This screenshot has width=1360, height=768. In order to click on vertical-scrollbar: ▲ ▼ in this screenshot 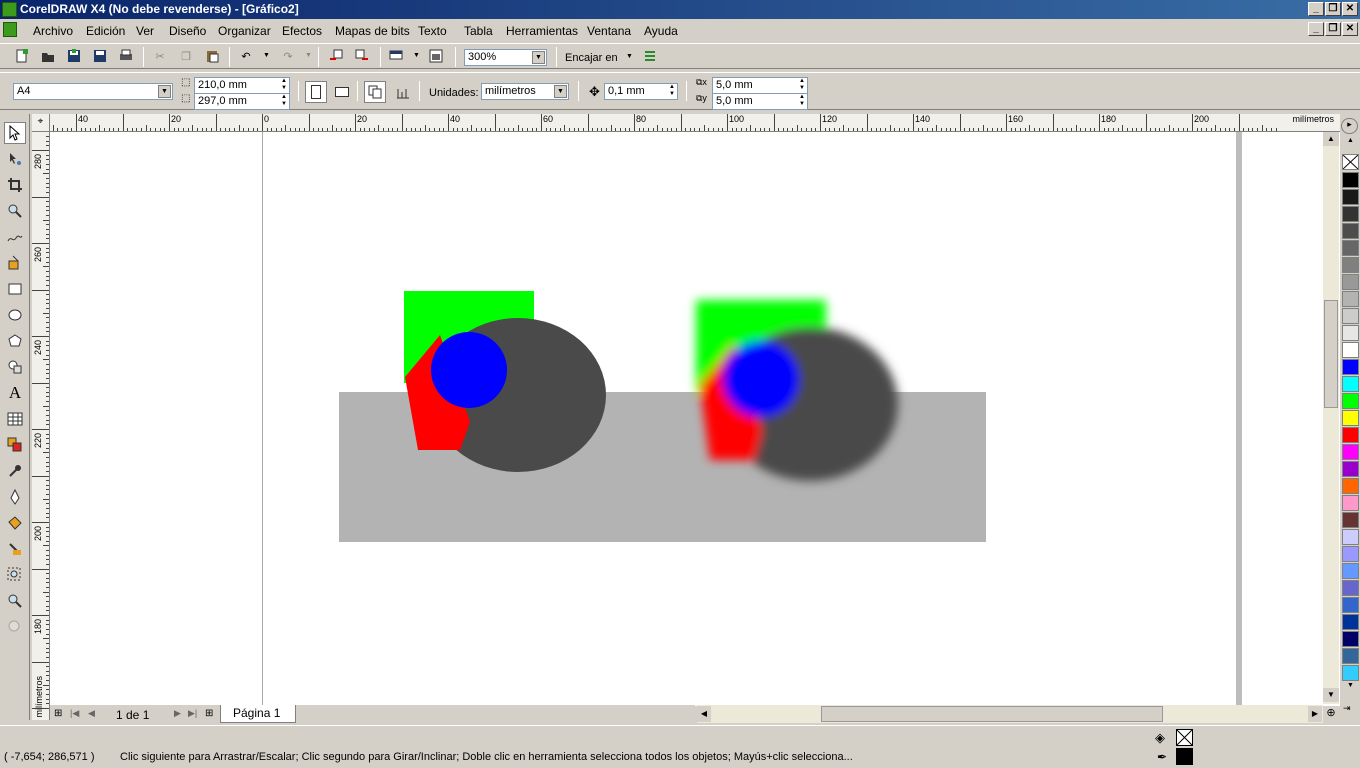, I will do `click(1331, 418)`.